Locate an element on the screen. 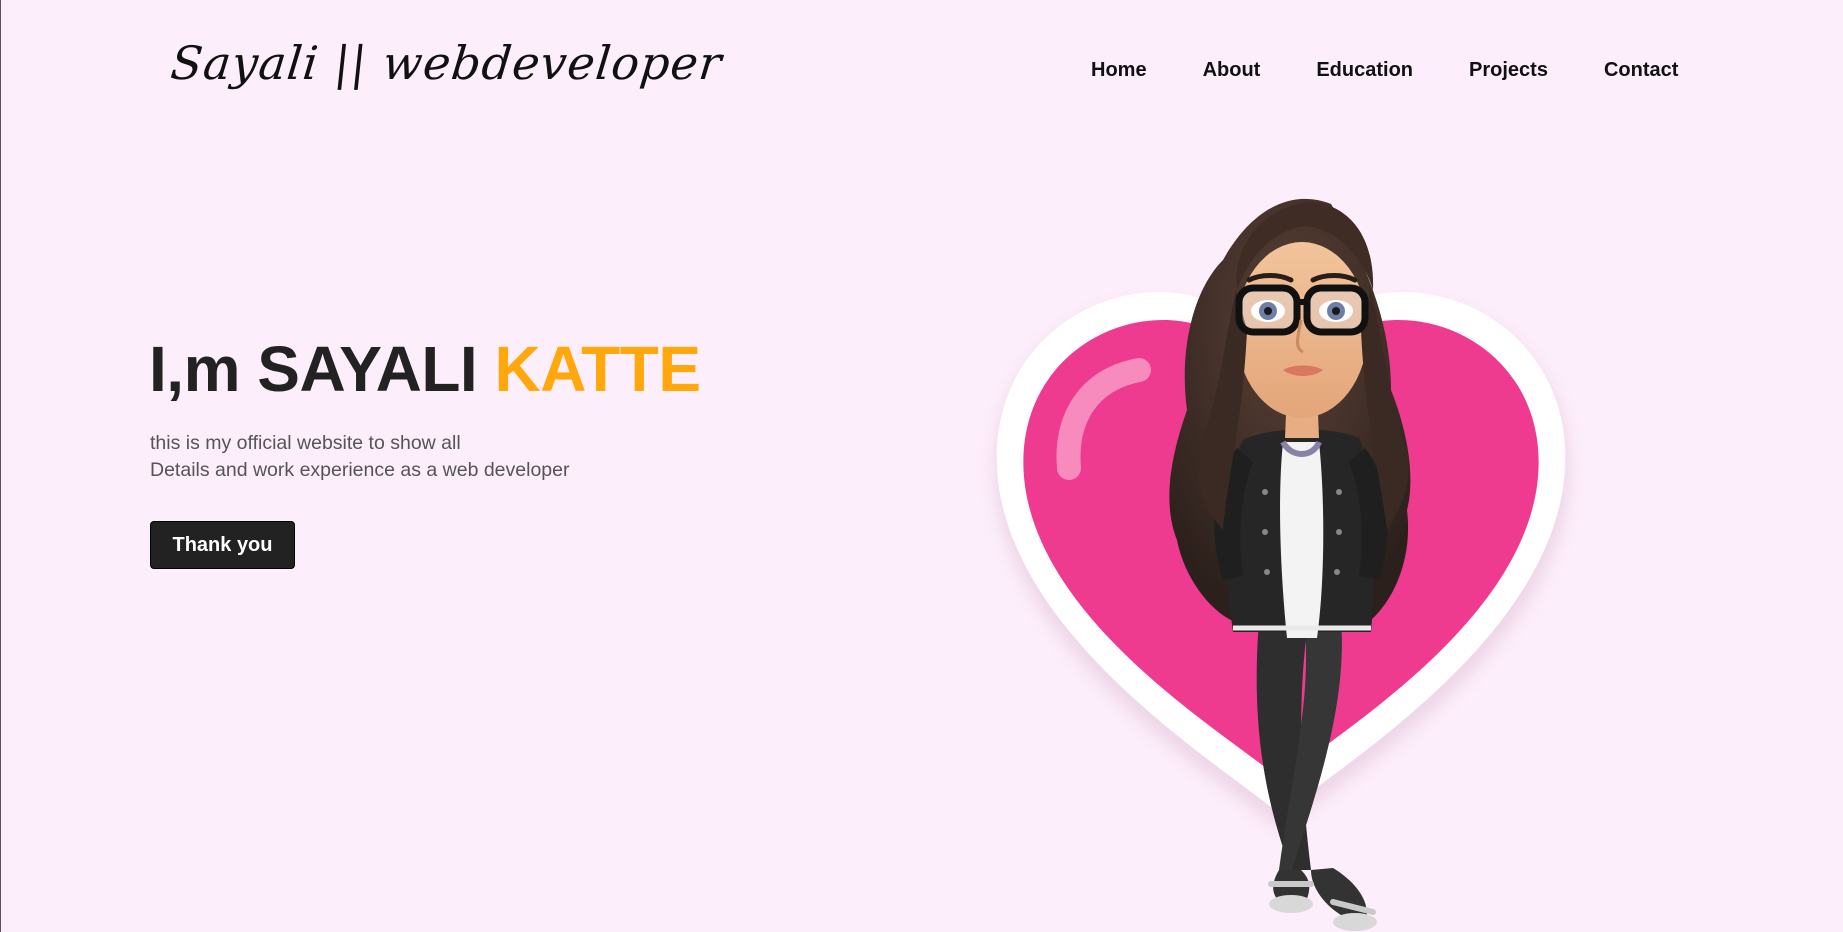  nav-education: Education is located at coordinates (1364, 70).